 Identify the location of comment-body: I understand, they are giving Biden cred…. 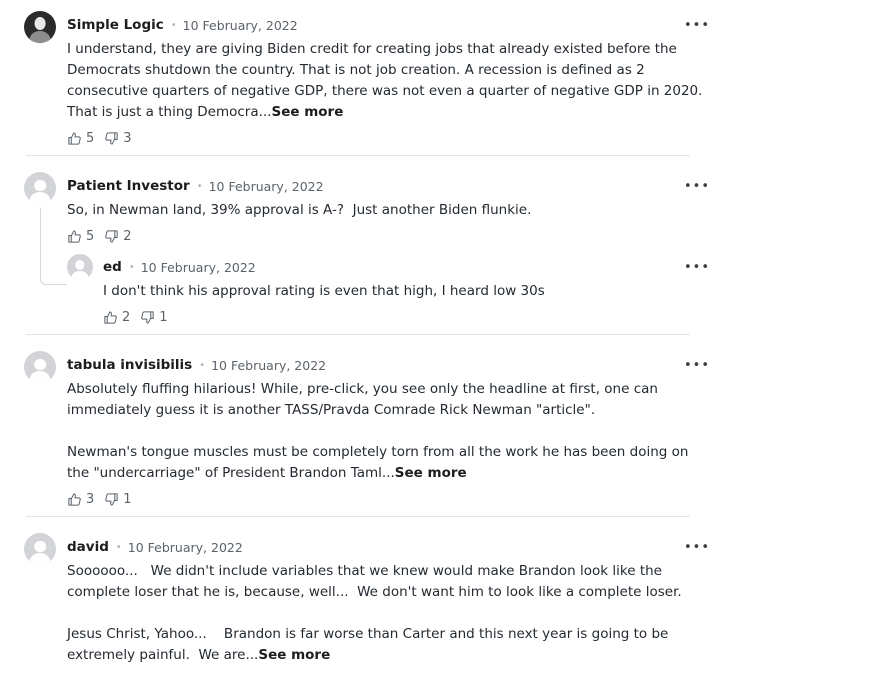
(387, 80).